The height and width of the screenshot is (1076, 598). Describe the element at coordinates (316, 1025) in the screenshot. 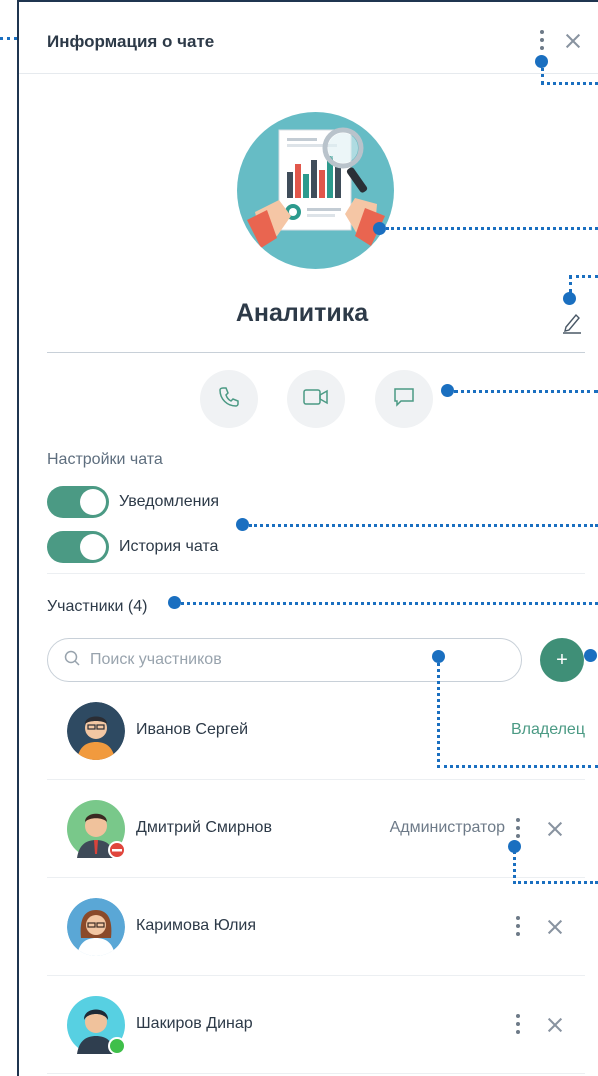

I see `member-row: Шакиров Динар` at that location.